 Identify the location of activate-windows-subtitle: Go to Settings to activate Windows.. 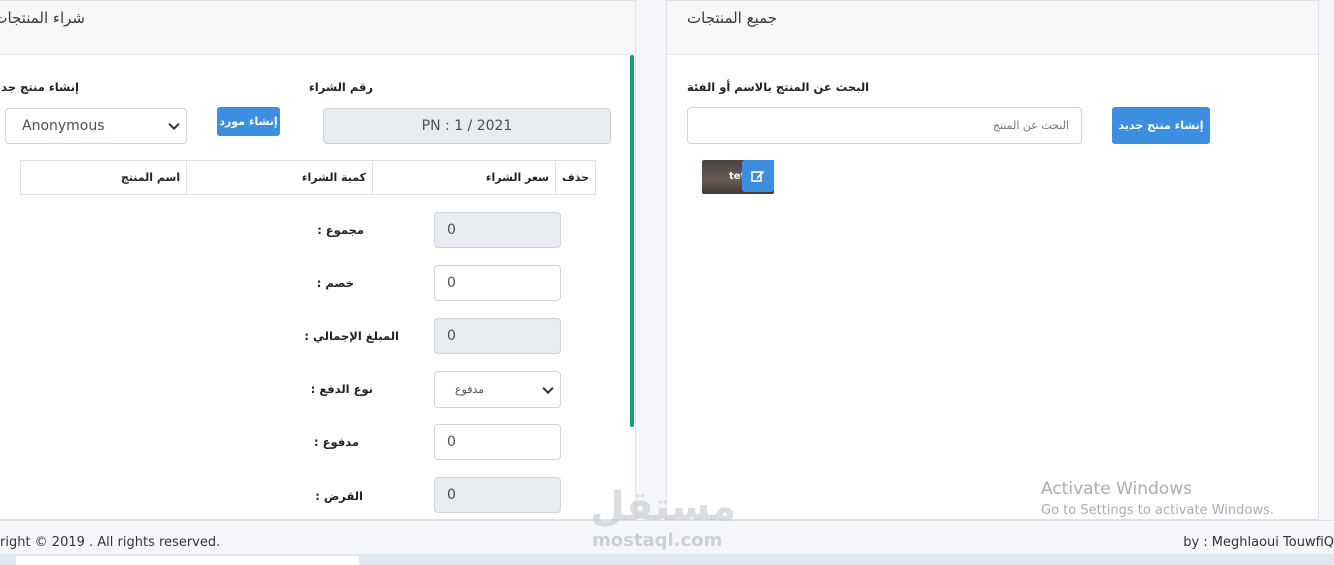
(1157, 510).